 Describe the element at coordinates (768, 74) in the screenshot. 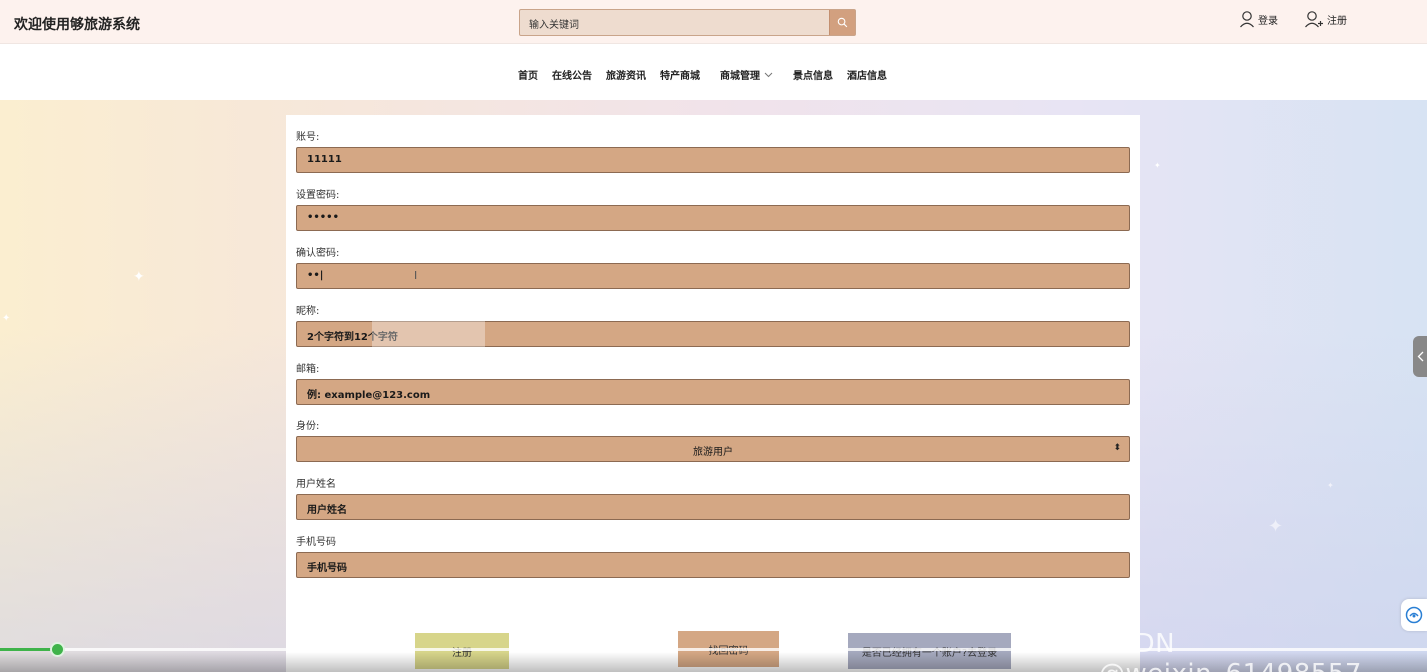

I see `chevron-down-icon` at that location.